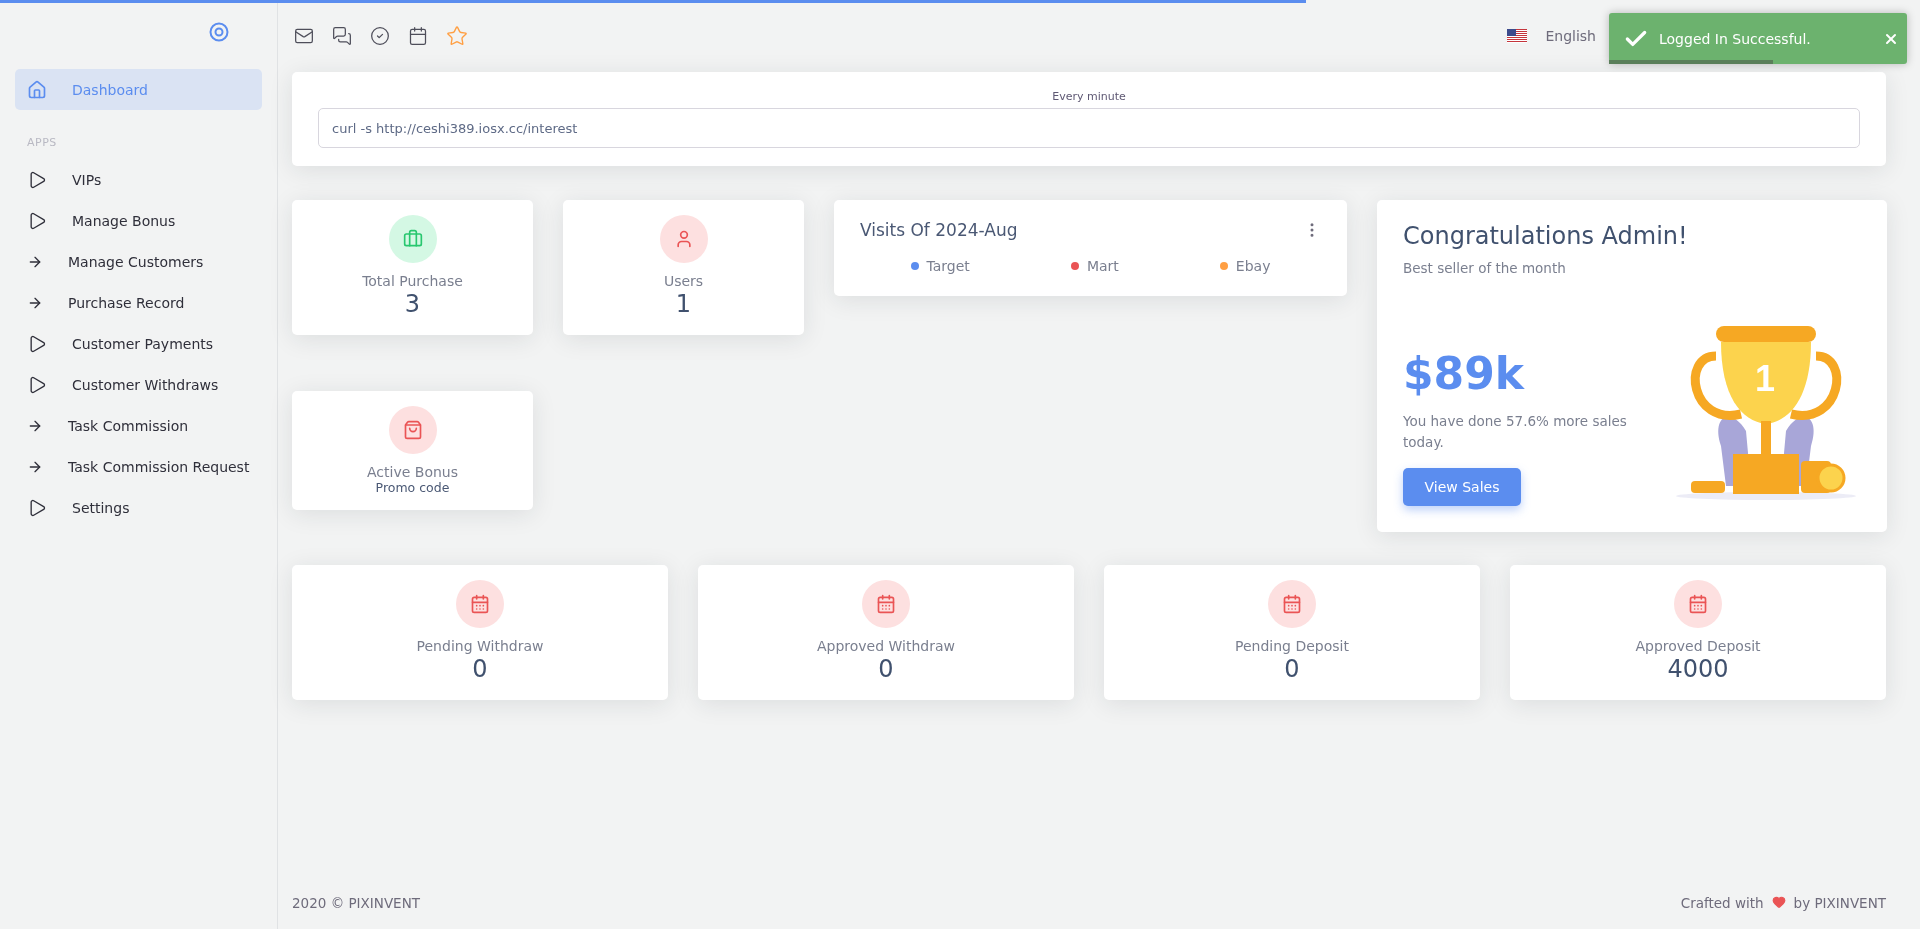 This screenshot has width=1920, height=929. I want to click on heart-icon, so click(1778, 902).